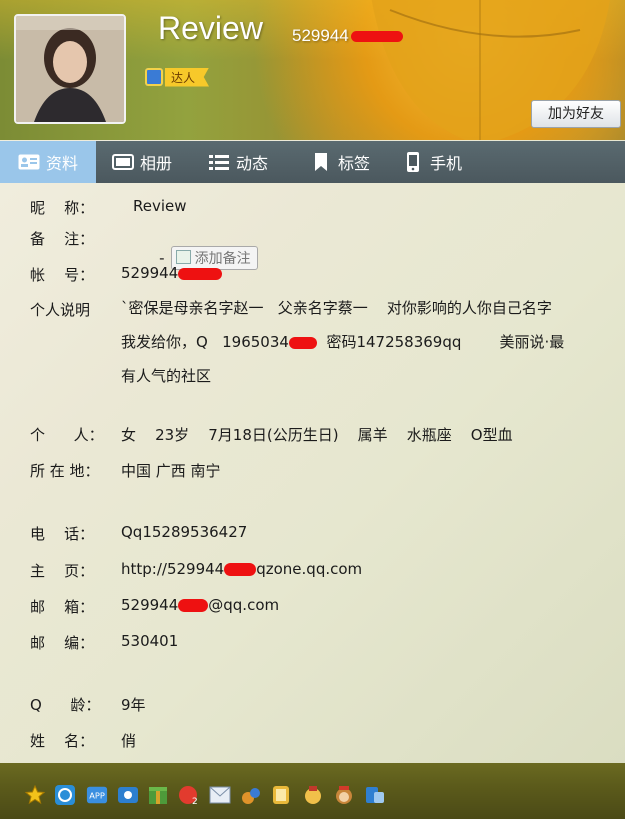 Image resolution: width=625 pixels, height=819 pixels. What do you see at coordinates (252, 163) in the screenshot?
I see `tab-feed-label: 动态` at bounding box center [252, 163].